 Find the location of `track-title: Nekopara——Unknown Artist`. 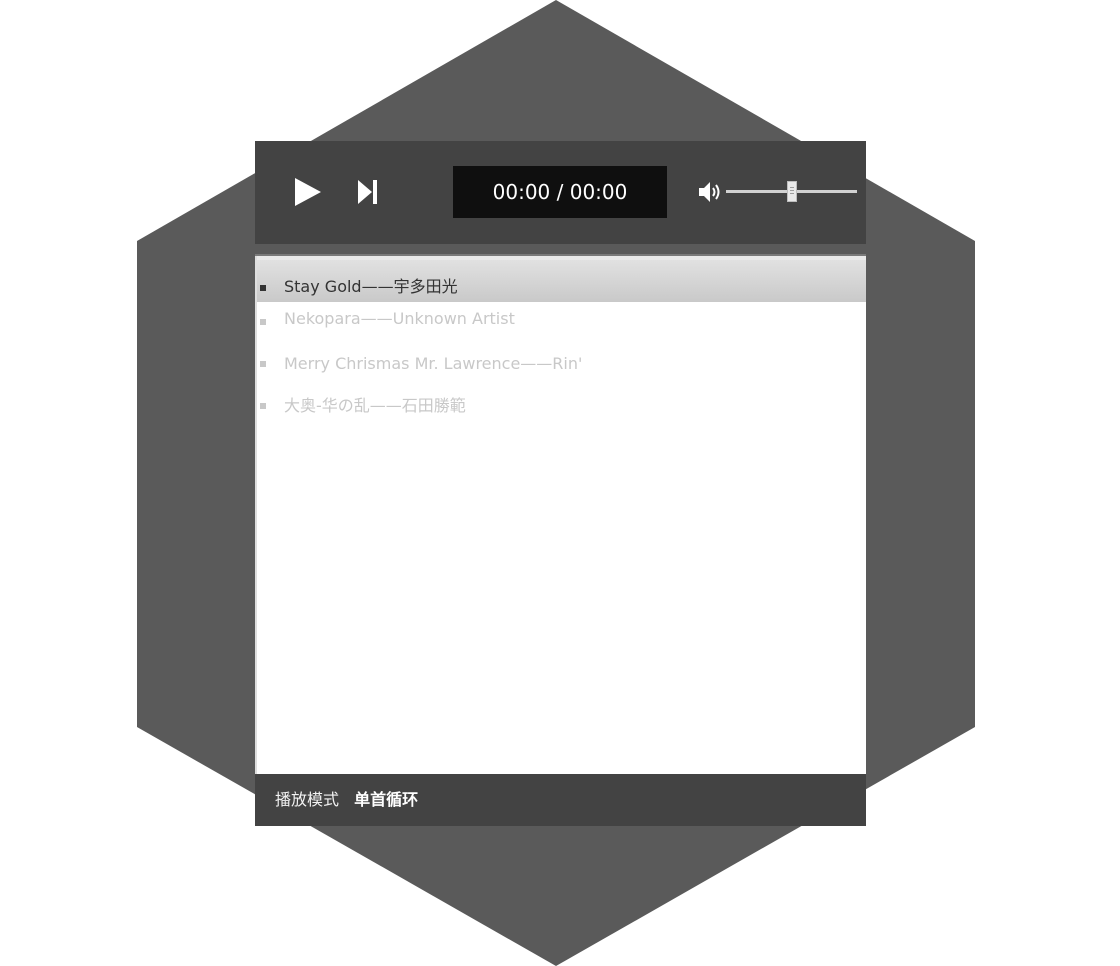

track-title: Nekopara——Unknown Artist is located at coordinates (399, 318).